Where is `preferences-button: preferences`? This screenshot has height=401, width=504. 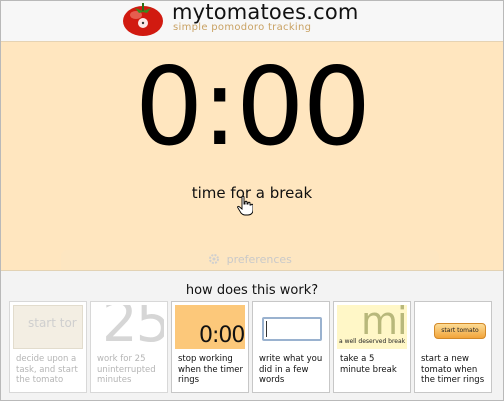 preferences-button: preferences is located at coordinates (250, 260).